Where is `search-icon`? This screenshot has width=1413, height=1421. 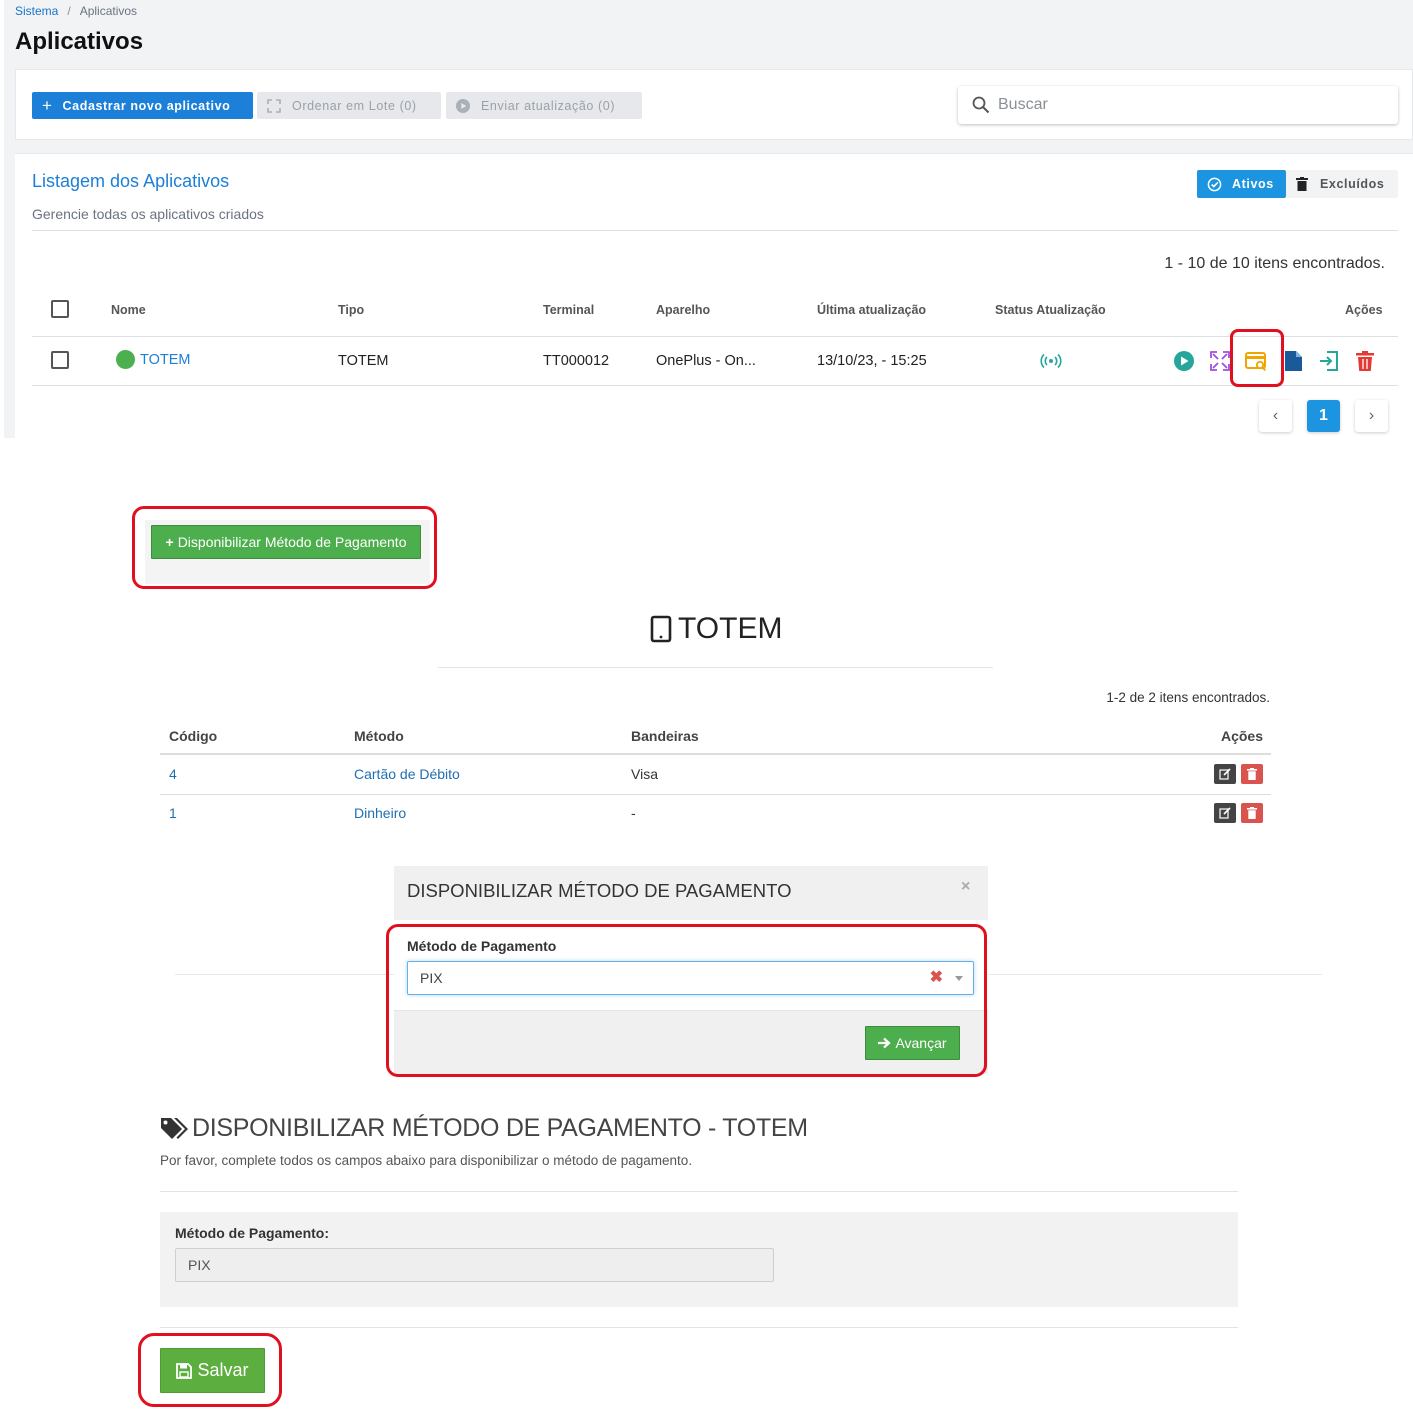 search-icon is located at coordinates (981, 105).